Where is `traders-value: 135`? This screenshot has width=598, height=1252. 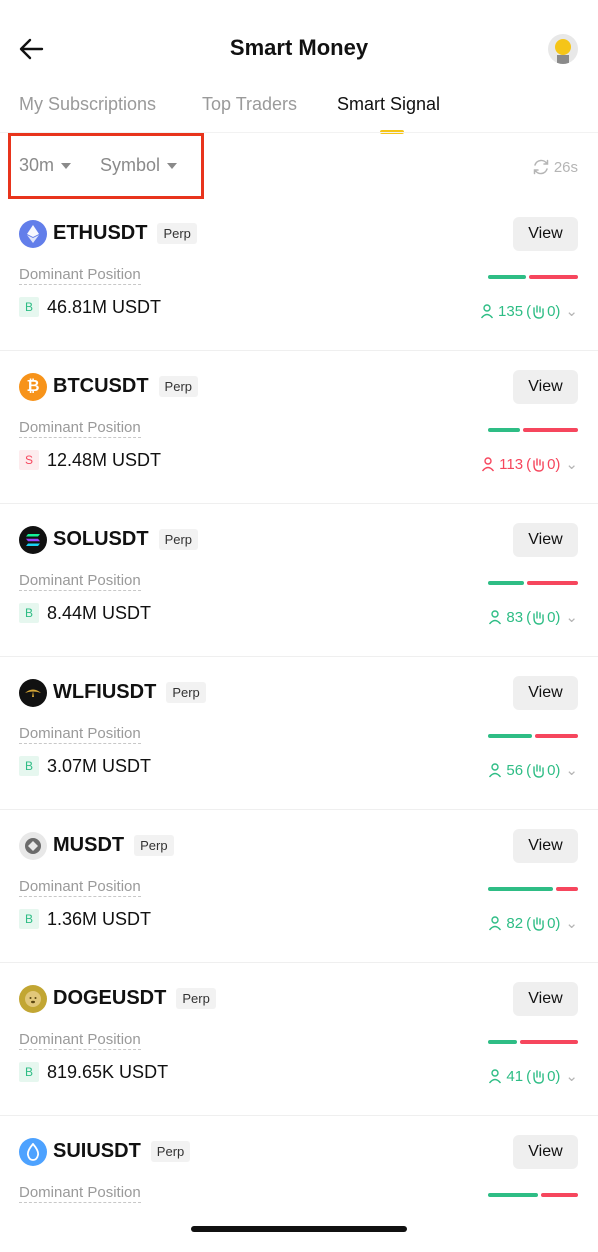 traders-value: 135 is located at coordinates (511, 311).